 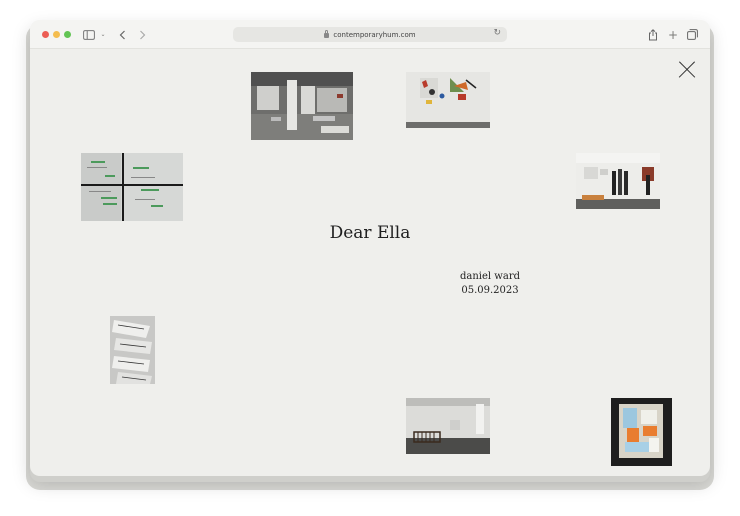 I want to click on address-bar: contemporaryhum.com ↻, so click(x=370, y=34).